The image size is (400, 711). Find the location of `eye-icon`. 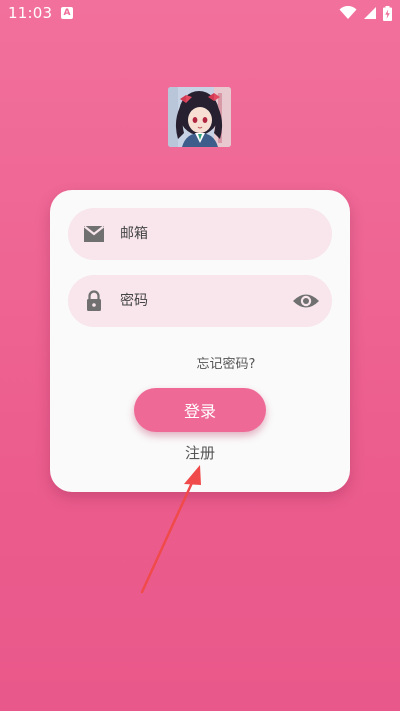

eye-icon is located at coordinates (306, 301).